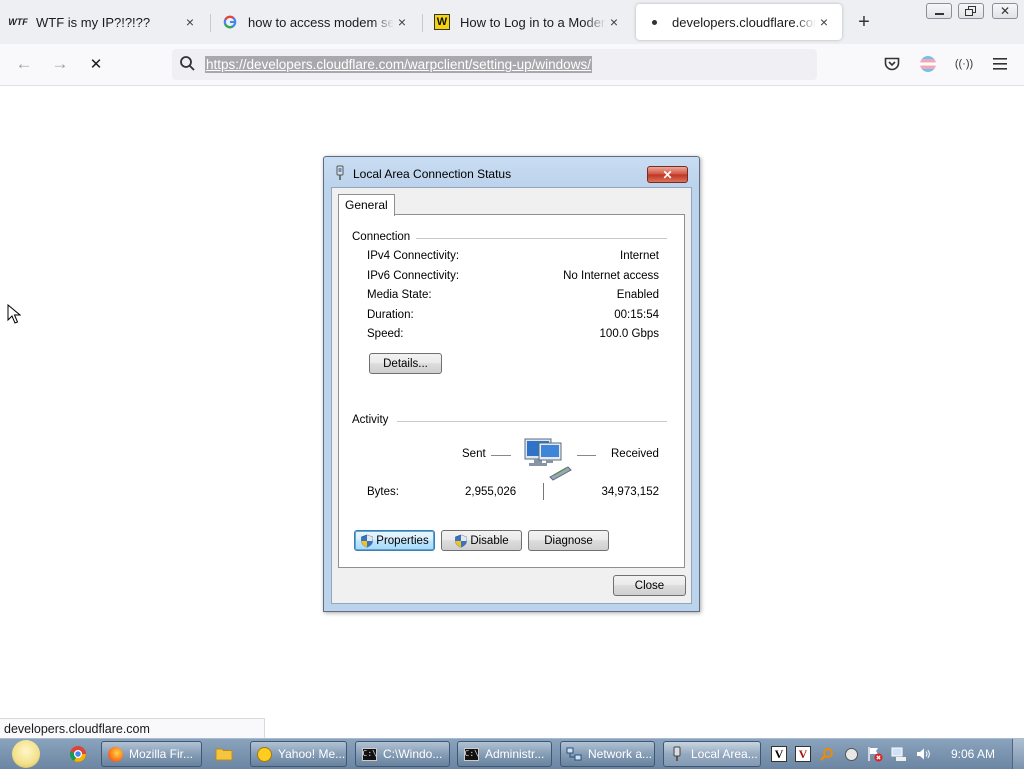 The image size is (1024, 769). Describe the element at coordinates (18, 22) in the screenshot. I see `wtf-icon: WTF` at that location.